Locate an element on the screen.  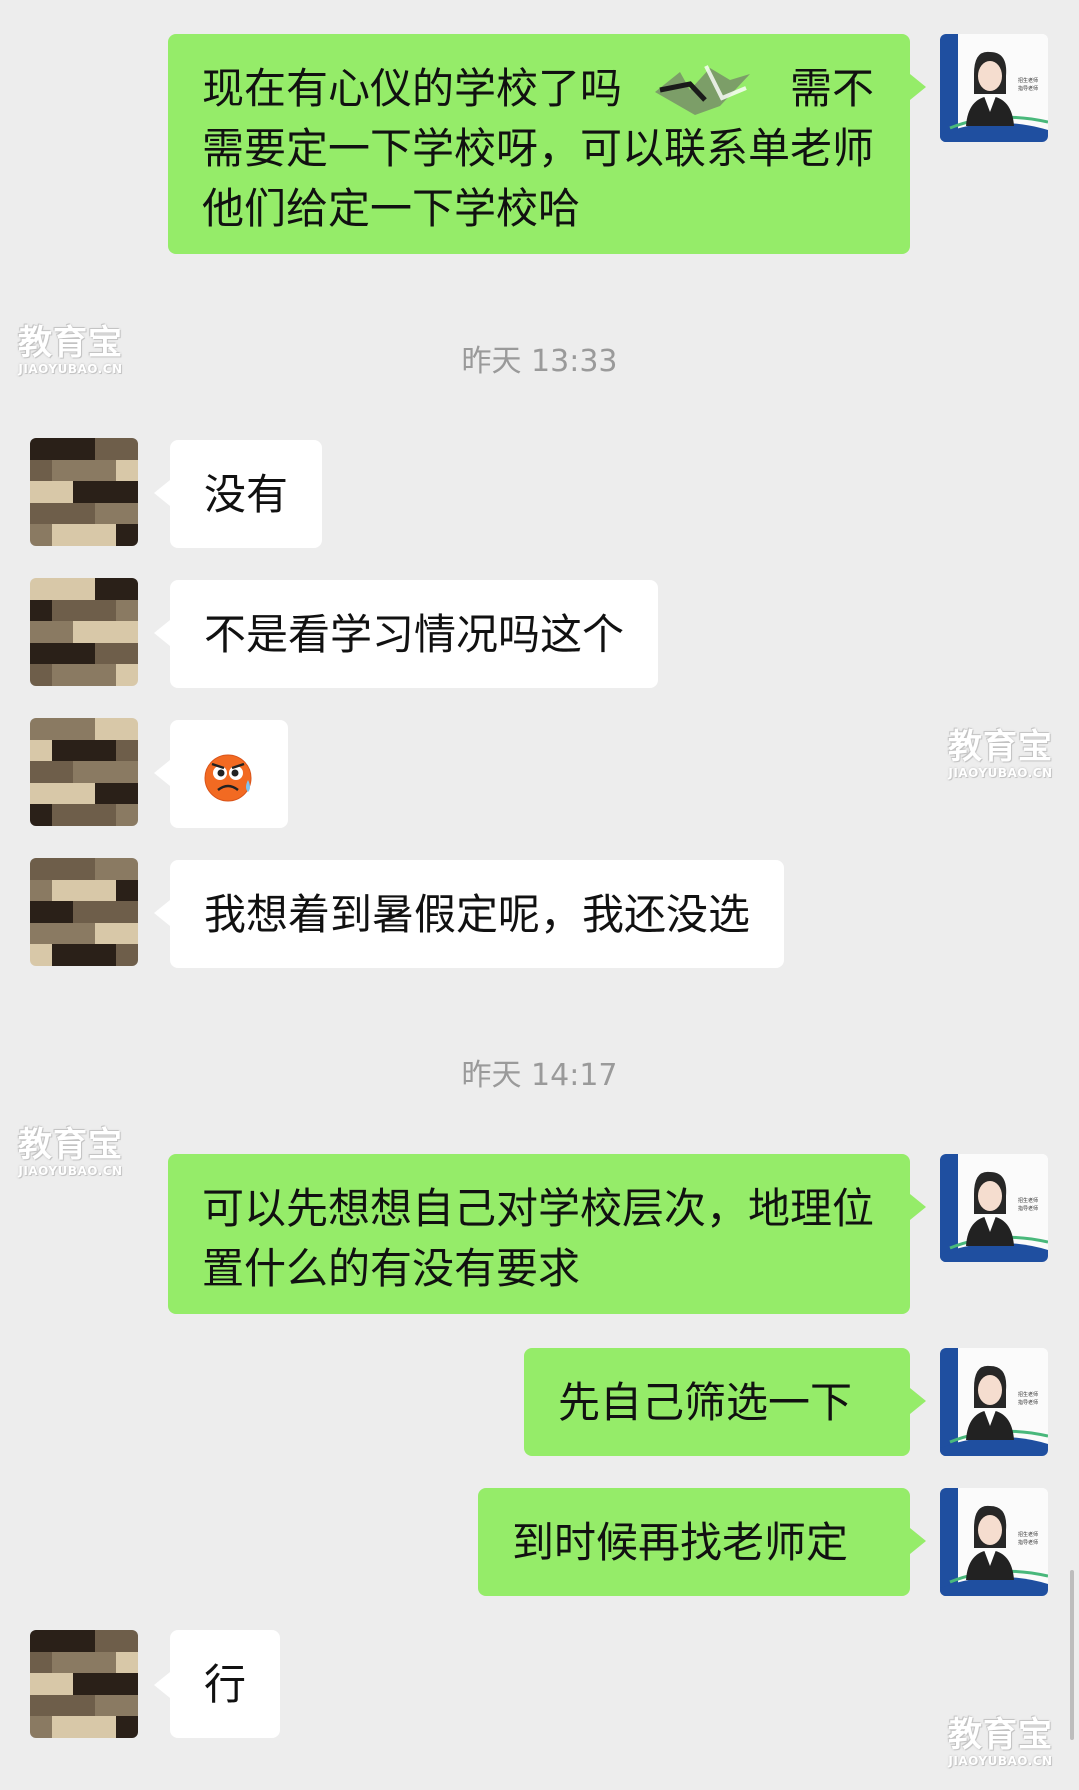
message-bubble-received: 行 is located at coordinates (225, 1684).